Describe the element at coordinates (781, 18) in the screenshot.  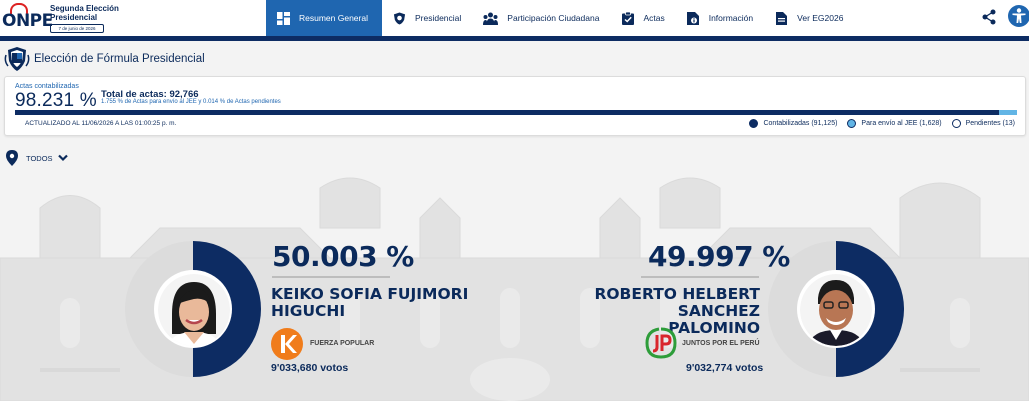
I see `document-icon` at that location.